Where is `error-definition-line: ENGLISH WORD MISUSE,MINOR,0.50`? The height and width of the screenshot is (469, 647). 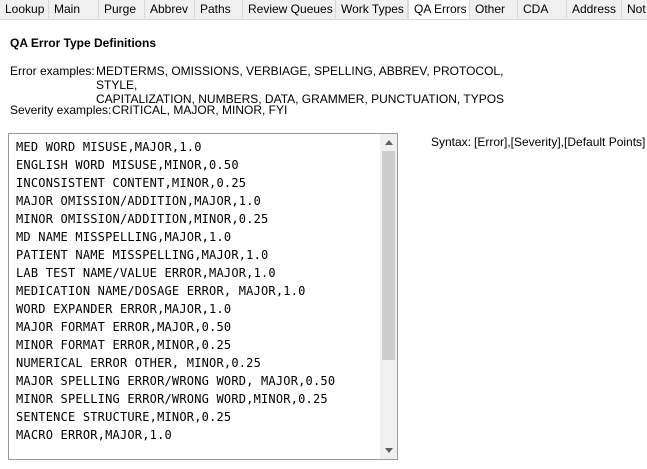
error-definition-line: ENGLISH WORD MISUSE,MINOR,0.50 is located at coordinates (127, 165).